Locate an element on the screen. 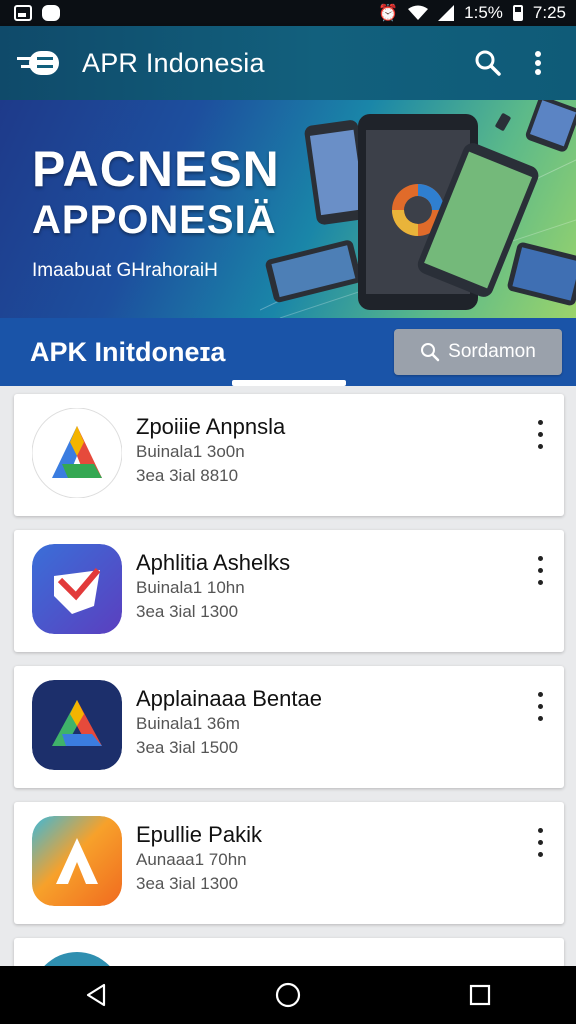 The image size is (576, 1024). list-item: Epullie Pakik Aunaaa1 70hn 3ea 3ial 1300 is located at coordinates (289, 863).